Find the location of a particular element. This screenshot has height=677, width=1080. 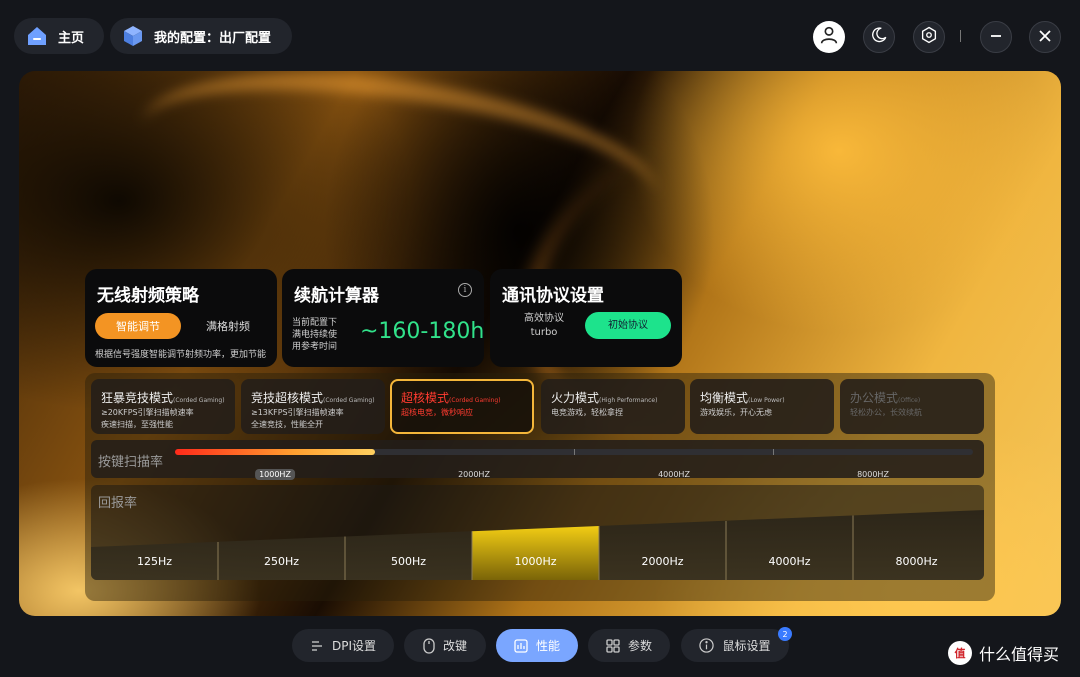

grid-icon is located at coordinates (613, 645).